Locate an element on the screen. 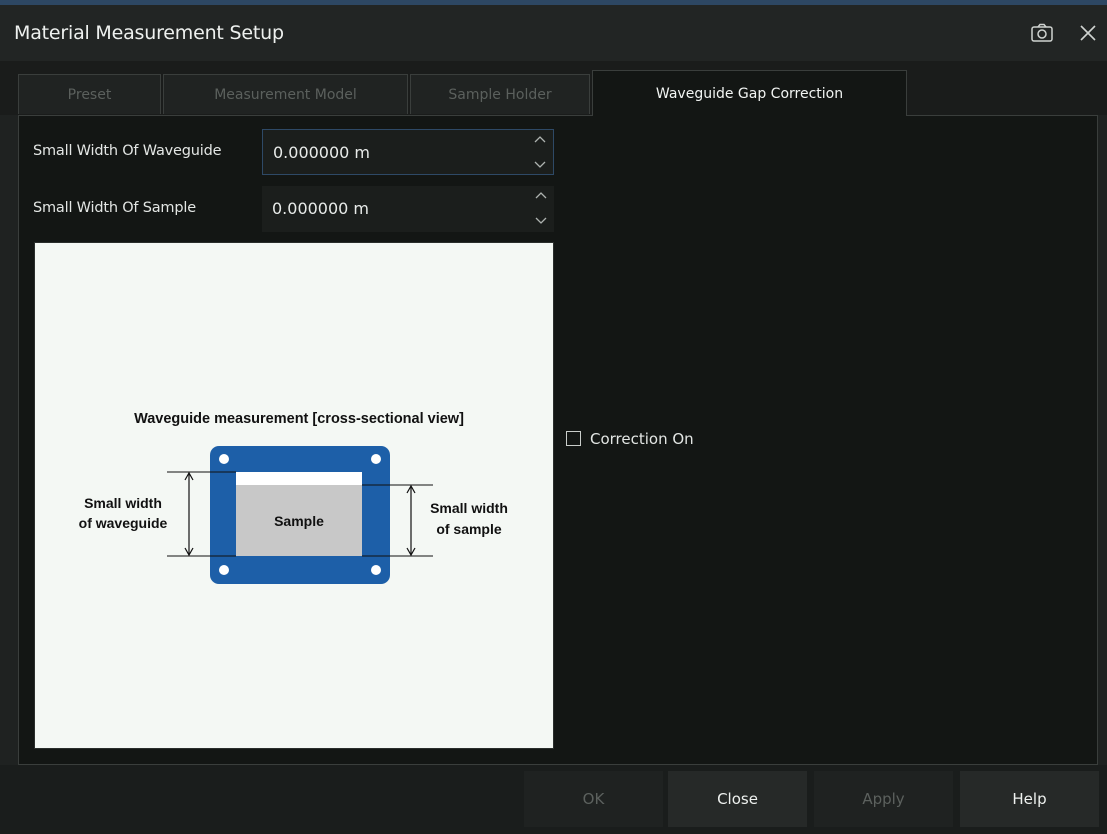 The image size is (1107, 834). waveguide-width-input: 0.000000 m is located at coordinates (408, 152).